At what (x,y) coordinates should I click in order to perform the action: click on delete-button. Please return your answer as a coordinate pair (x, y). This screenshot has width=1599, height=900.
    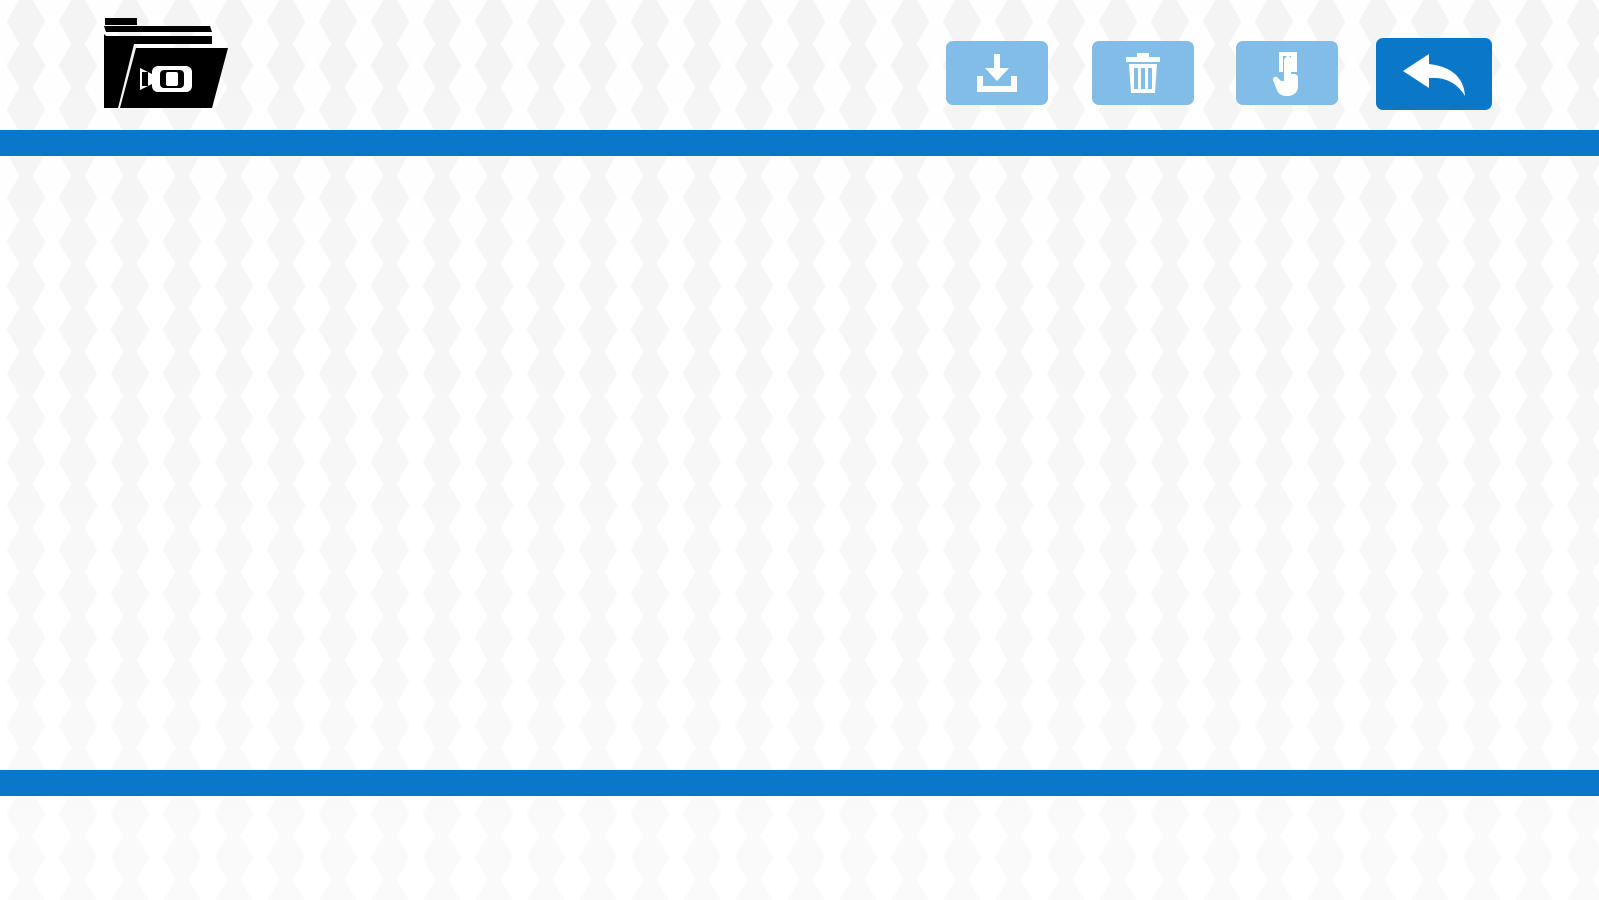
    Looking at the image, I should click on (1143, 73).